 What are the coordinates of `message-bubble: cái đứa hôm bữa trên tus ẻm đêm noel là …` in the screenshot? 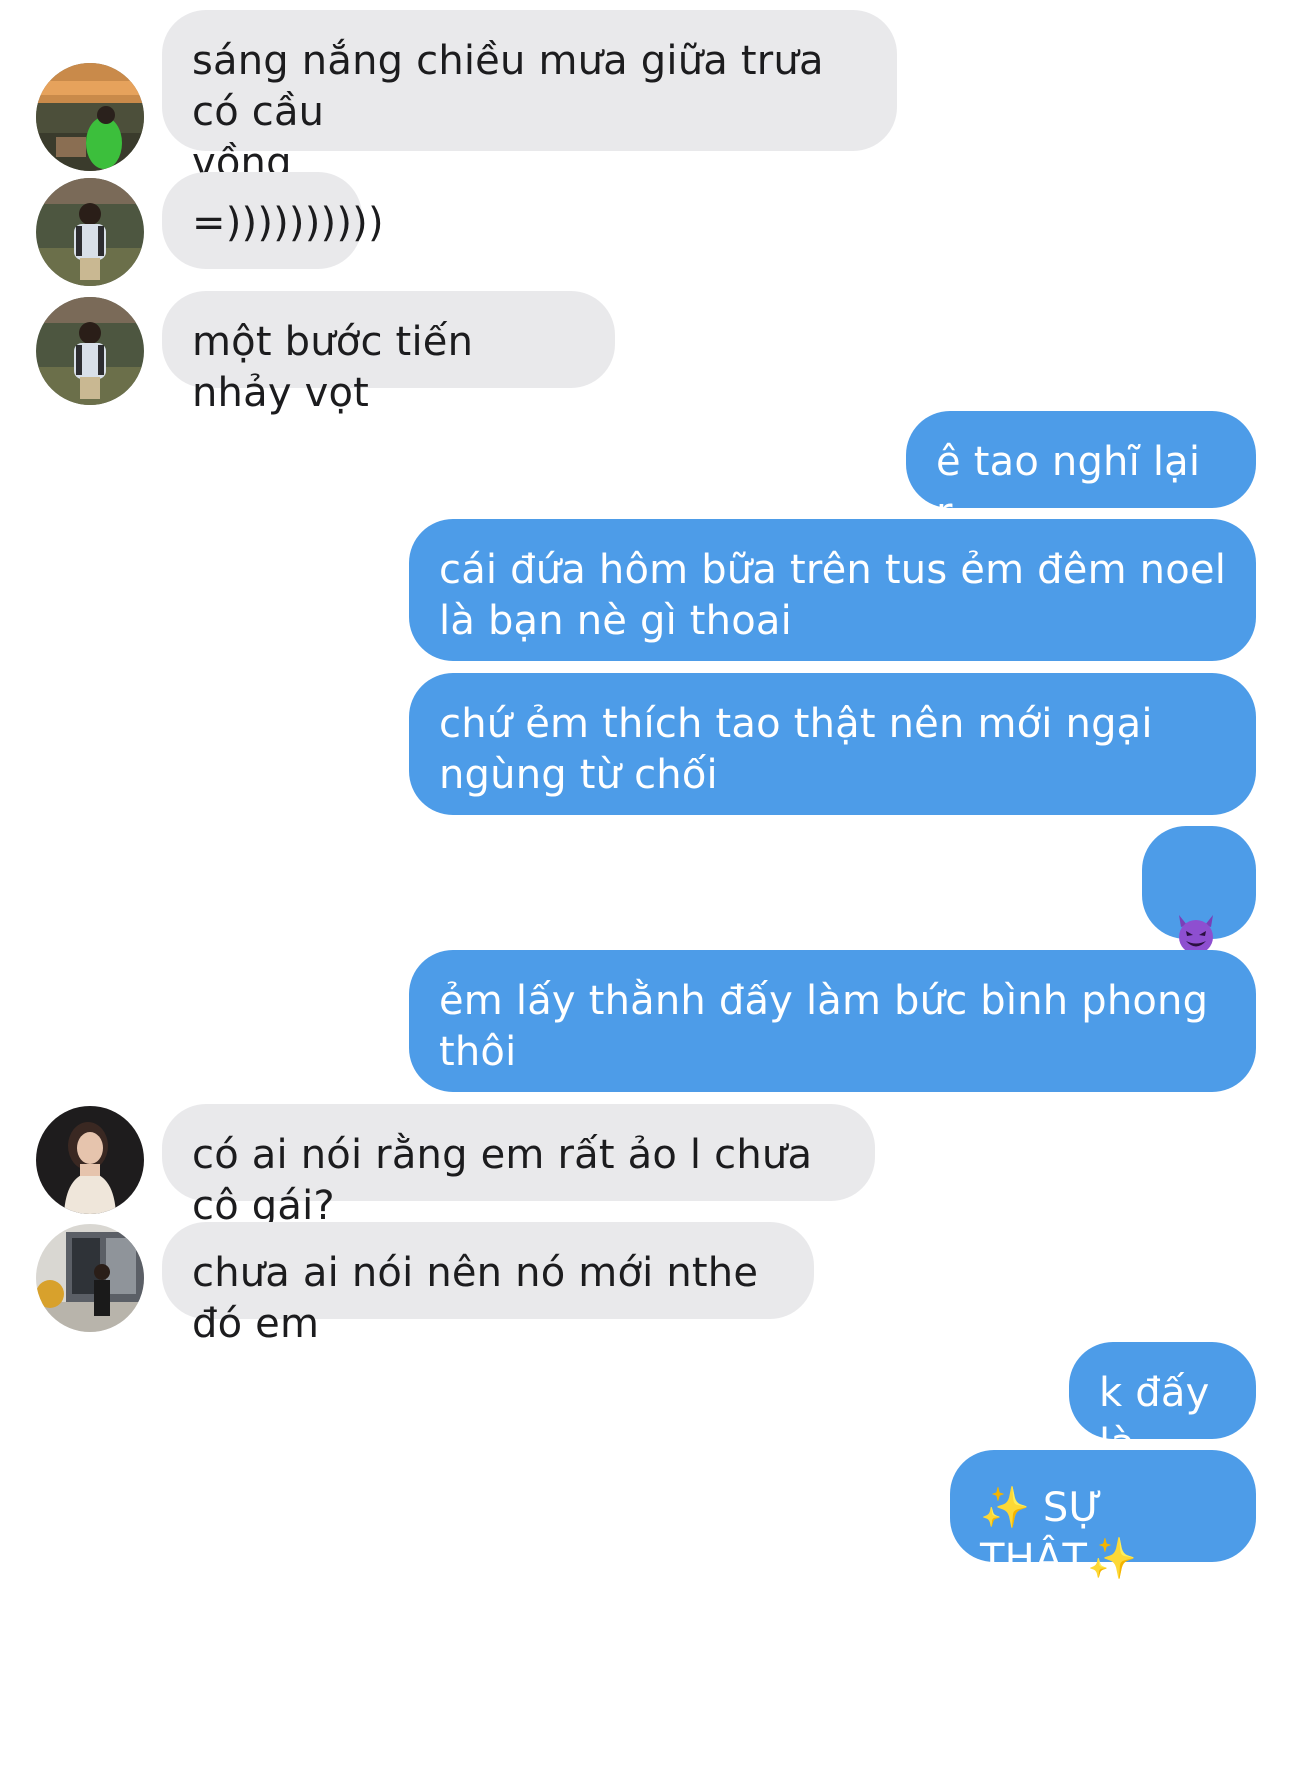 It's located at (832, 590).